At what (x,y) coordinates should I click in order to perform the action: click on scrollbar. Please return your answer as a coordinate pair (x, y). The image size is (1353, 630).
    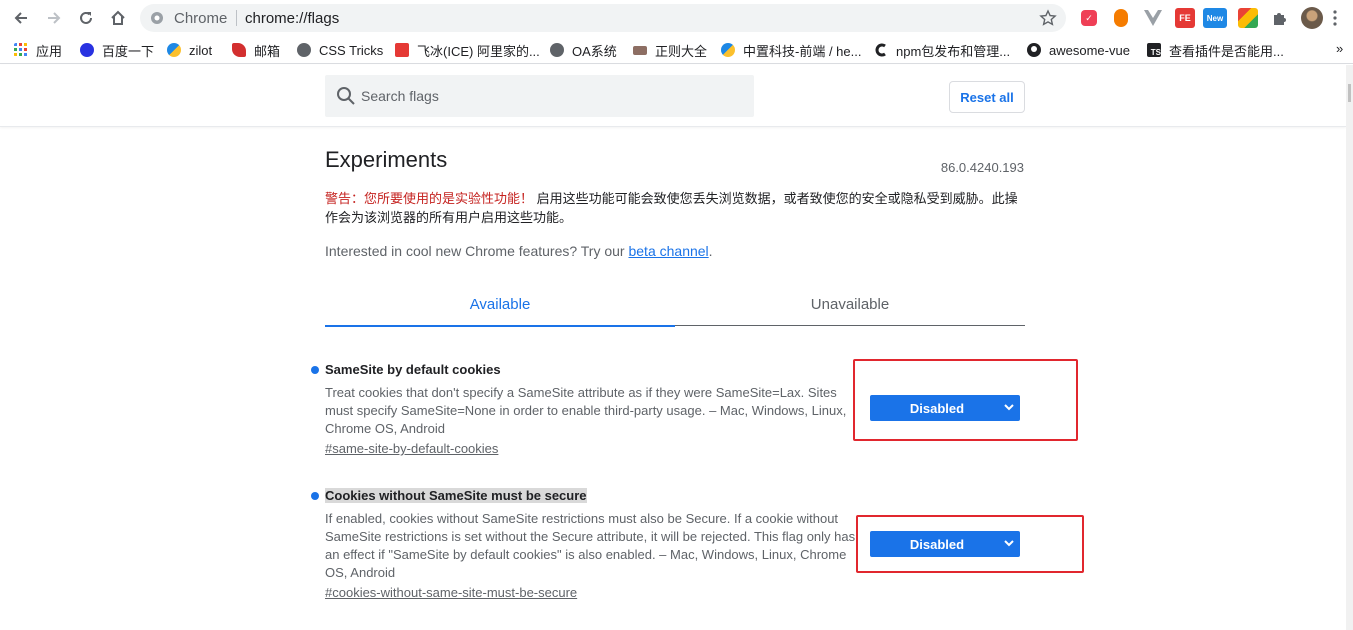
    Looking at the image, I should click on (1349, 347).